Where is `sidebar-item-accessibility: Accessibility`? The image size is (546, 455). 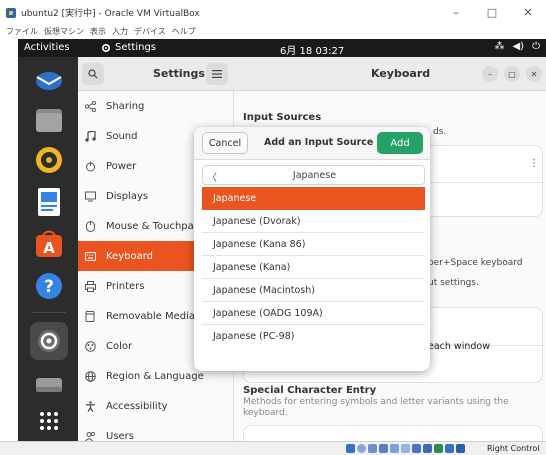 sidebar-item-accessibility: Accessibility is located at coordinates (156, 406).